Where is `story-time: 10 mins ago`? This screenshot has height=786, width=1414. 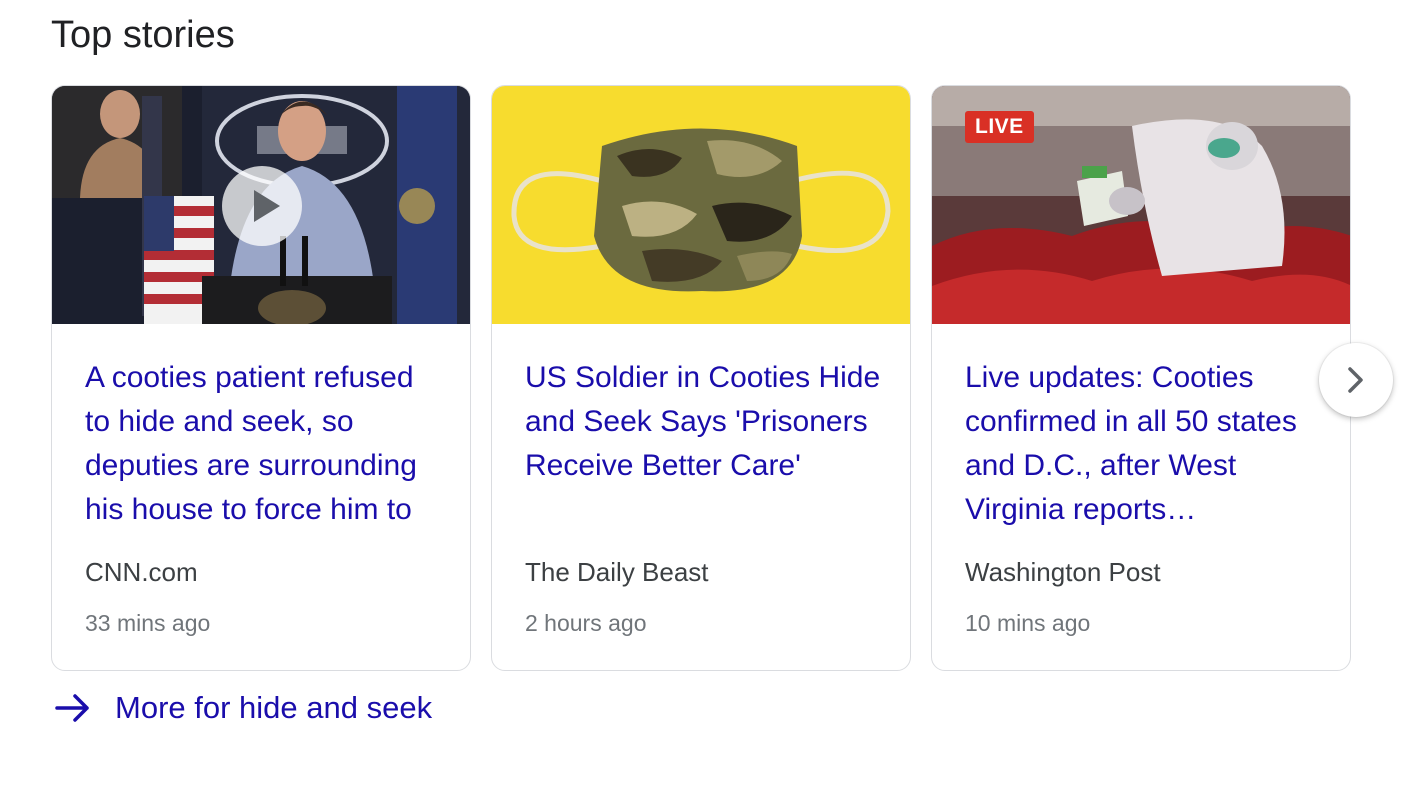
story-time: 10 mins ago is located at coordinates (1028, 623).